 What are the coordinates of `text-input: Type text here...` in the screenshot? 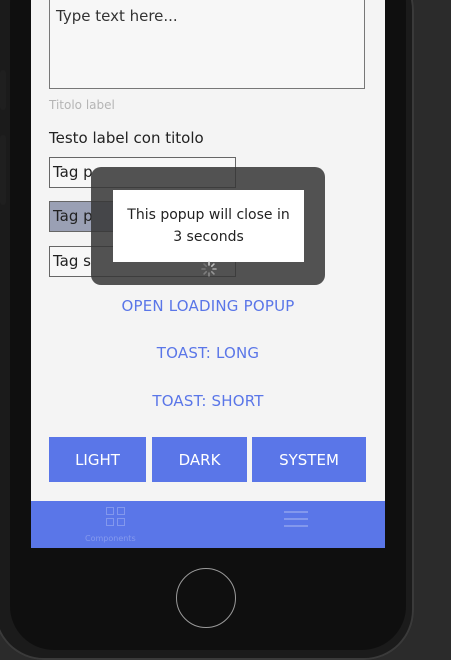 It's located at (207, 44).